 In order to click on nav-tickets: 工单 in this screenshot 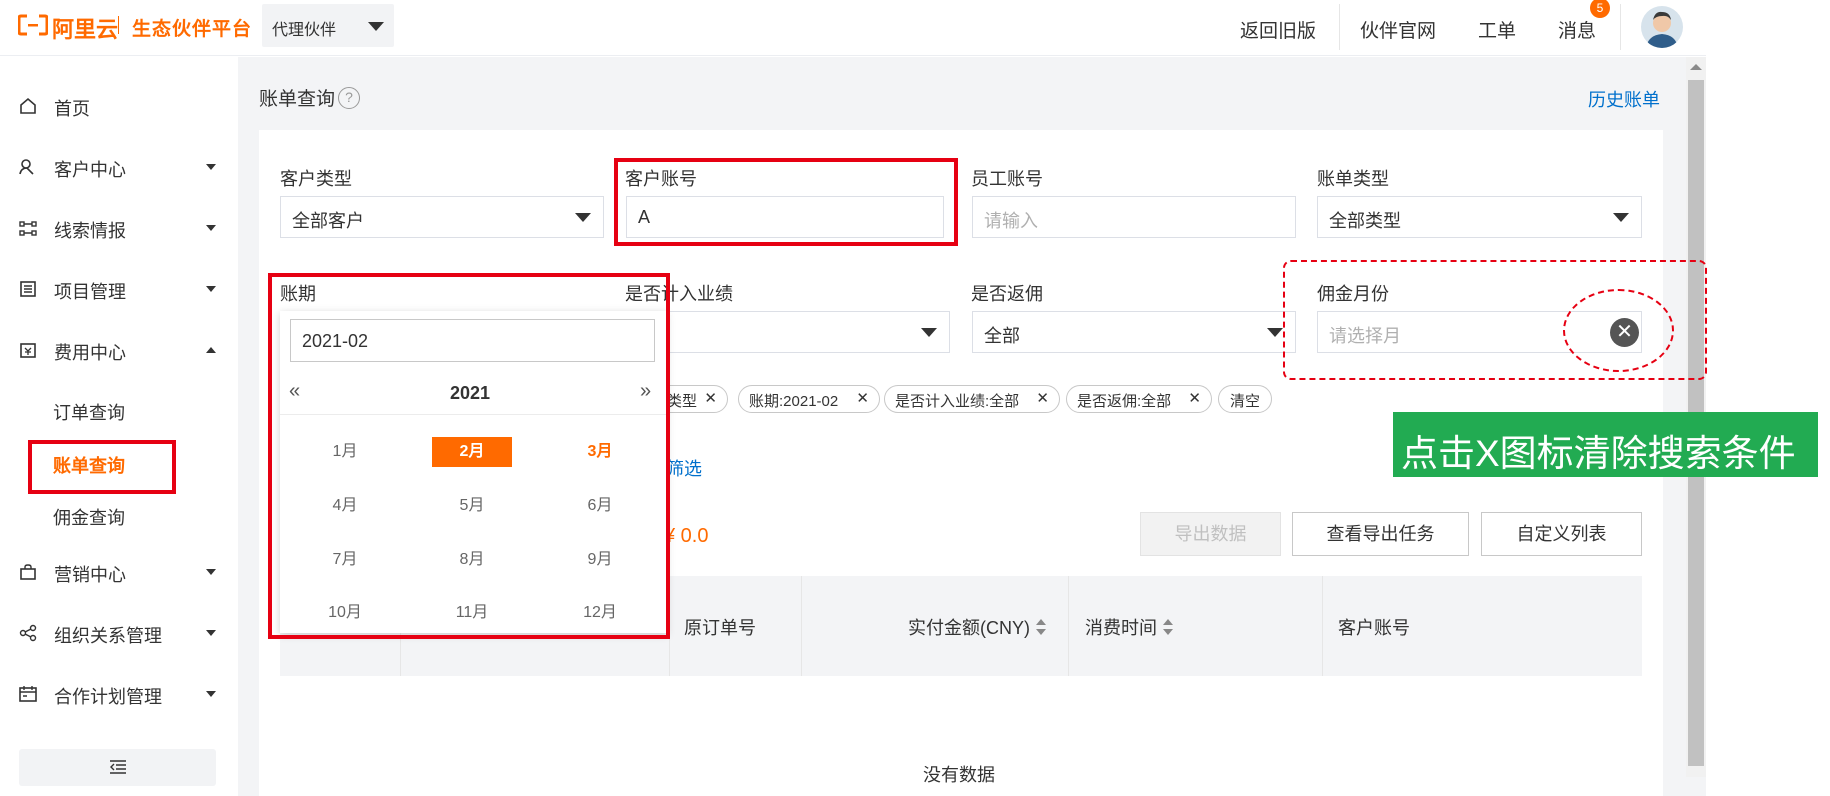, I will do `click(1497, 29)`.